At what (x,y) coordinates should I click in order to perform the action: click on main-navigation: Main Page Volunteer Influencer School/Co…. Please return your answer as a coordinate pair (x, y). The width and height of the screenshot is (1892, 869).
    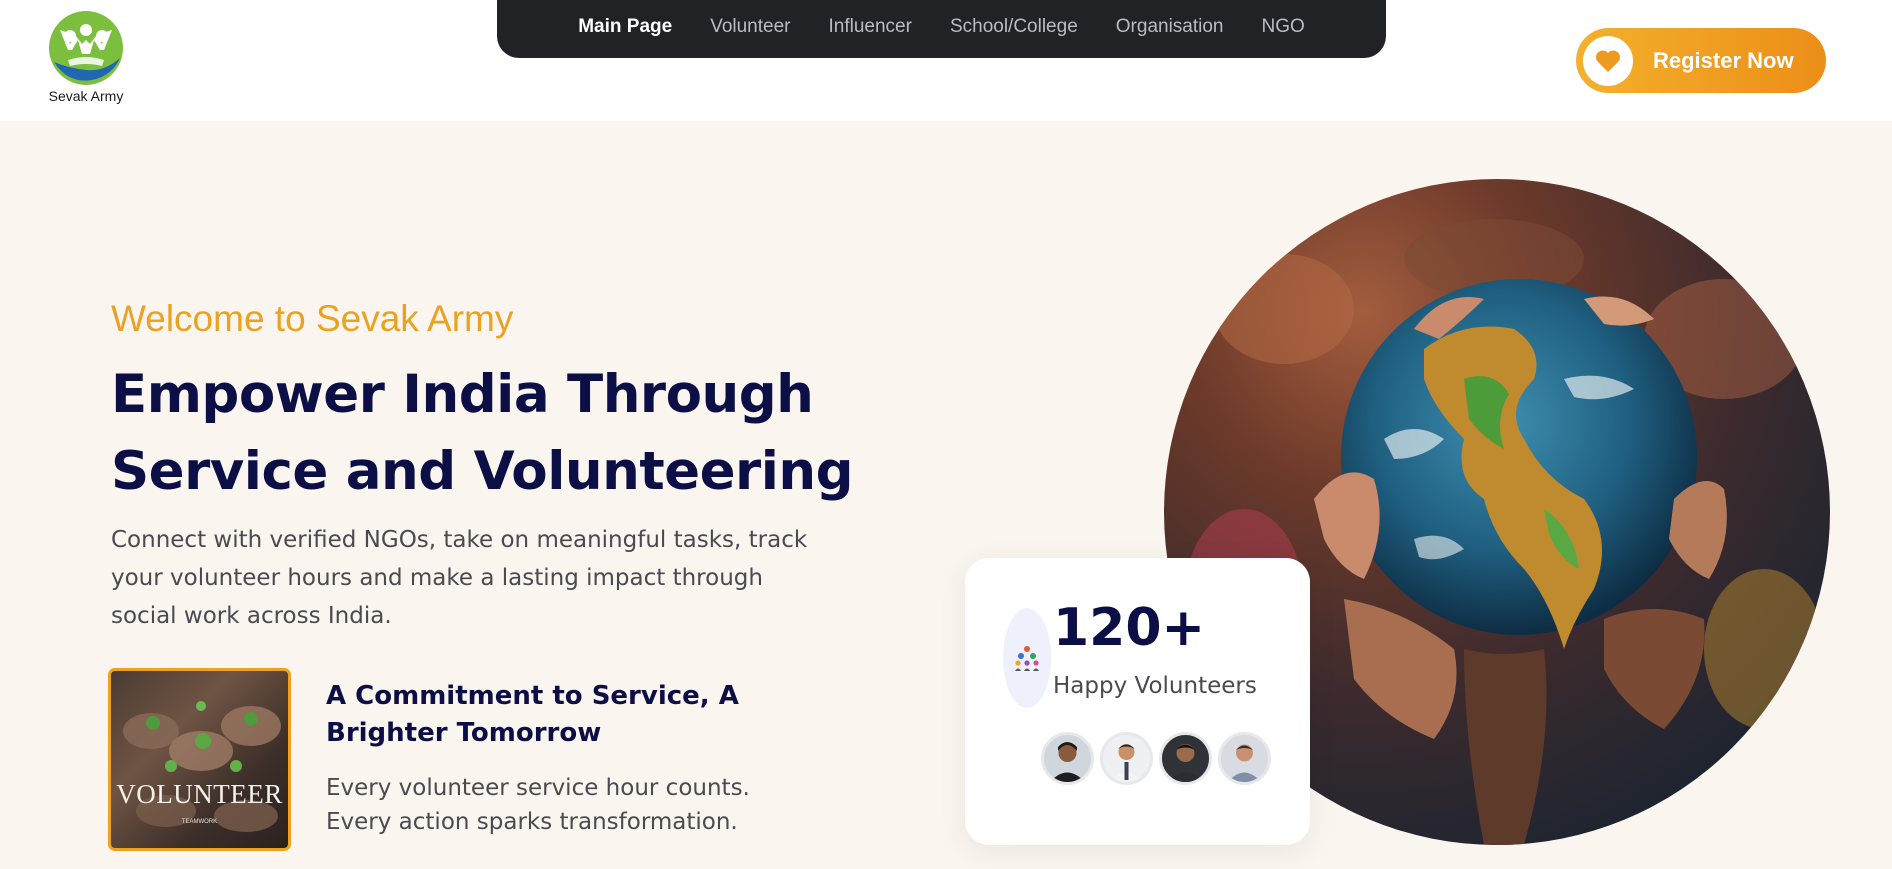
    Looking at the image, I should click on (941, 29).